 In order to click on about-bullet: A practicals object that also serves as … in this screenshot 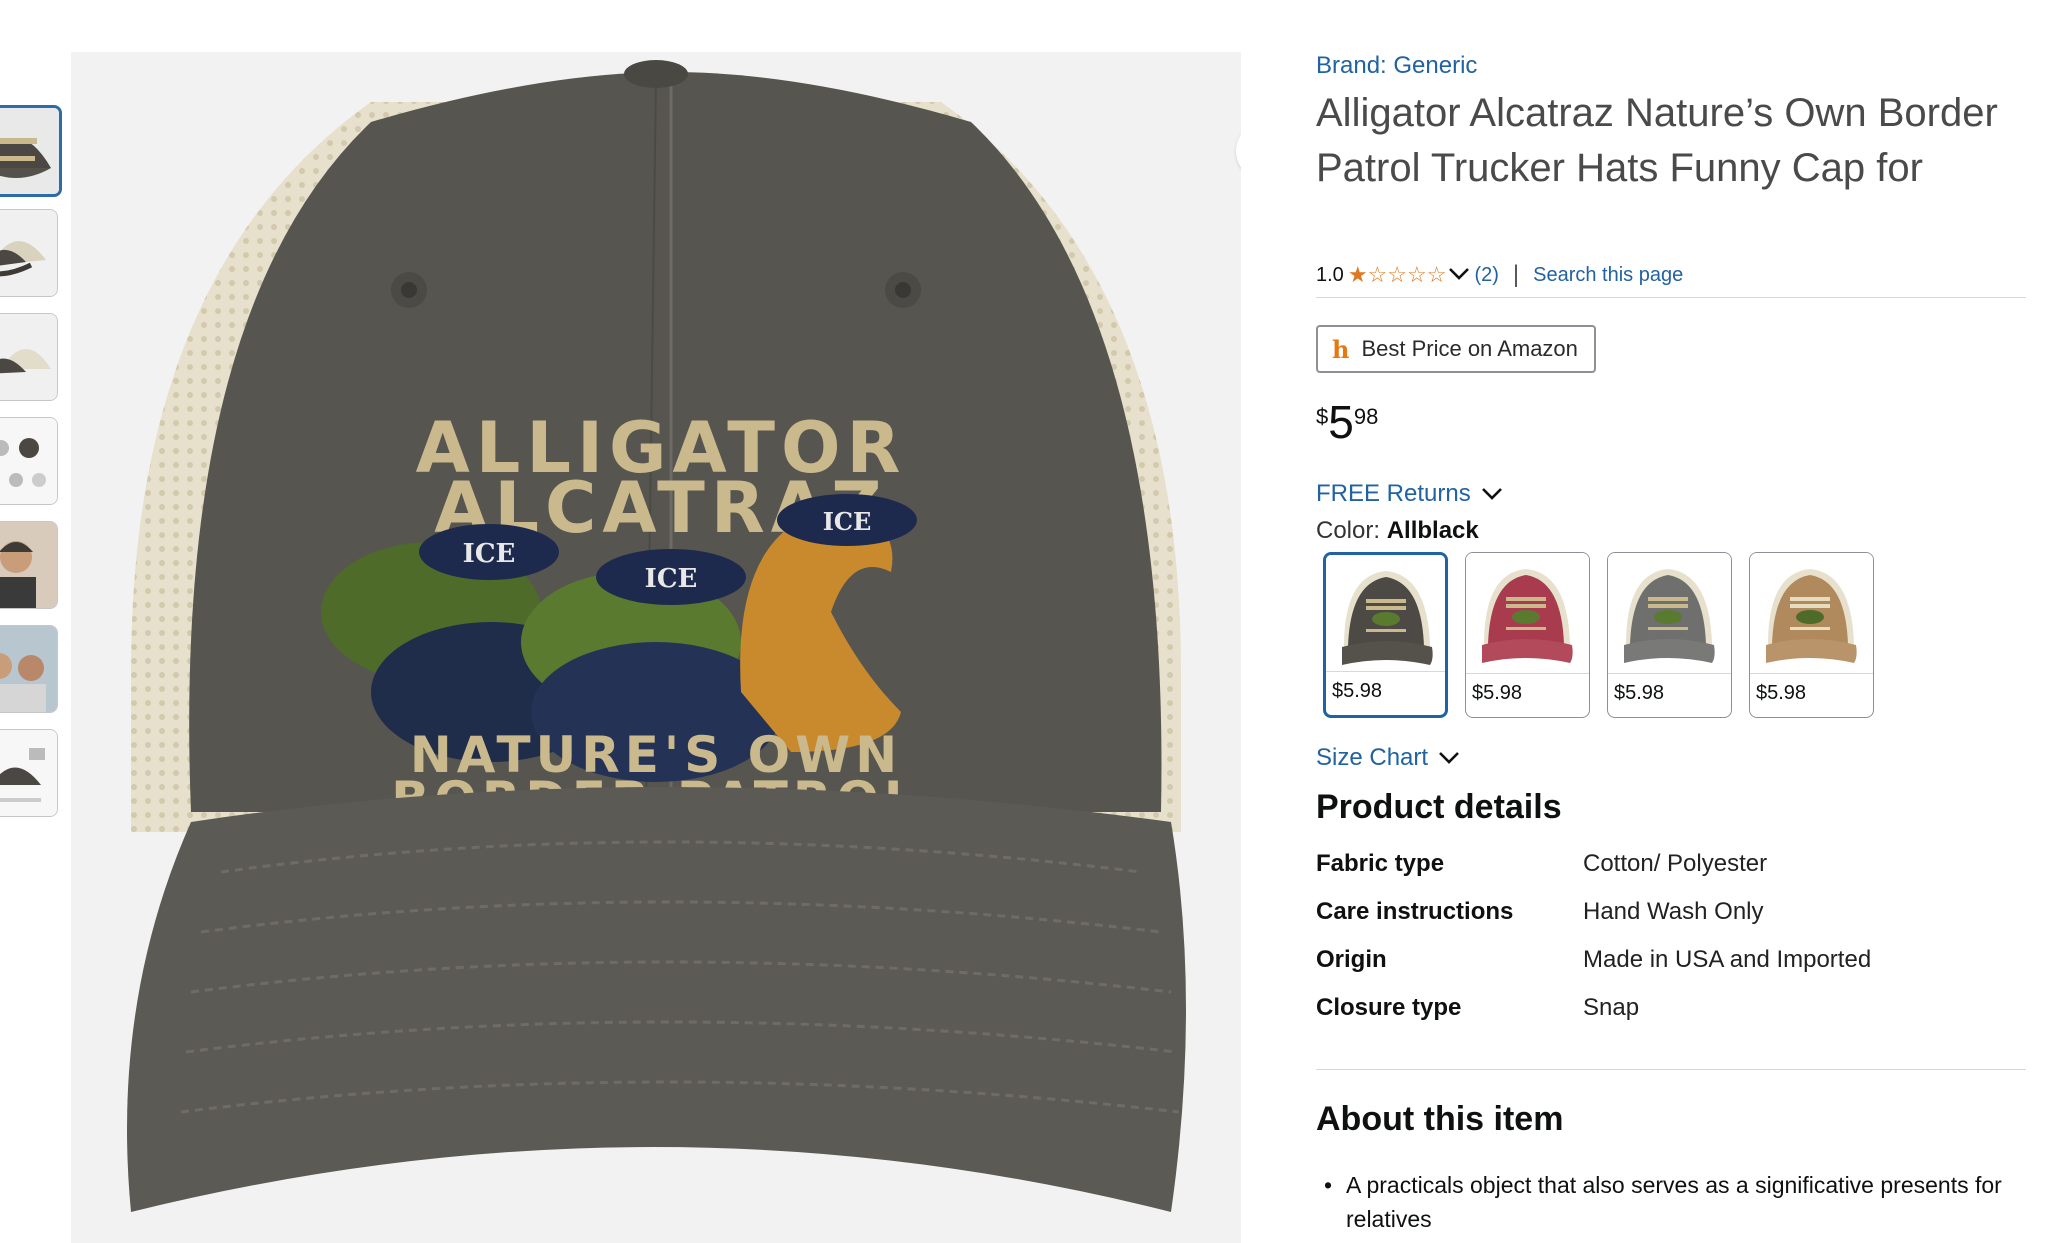, I will do `click(1666, 1202)`.